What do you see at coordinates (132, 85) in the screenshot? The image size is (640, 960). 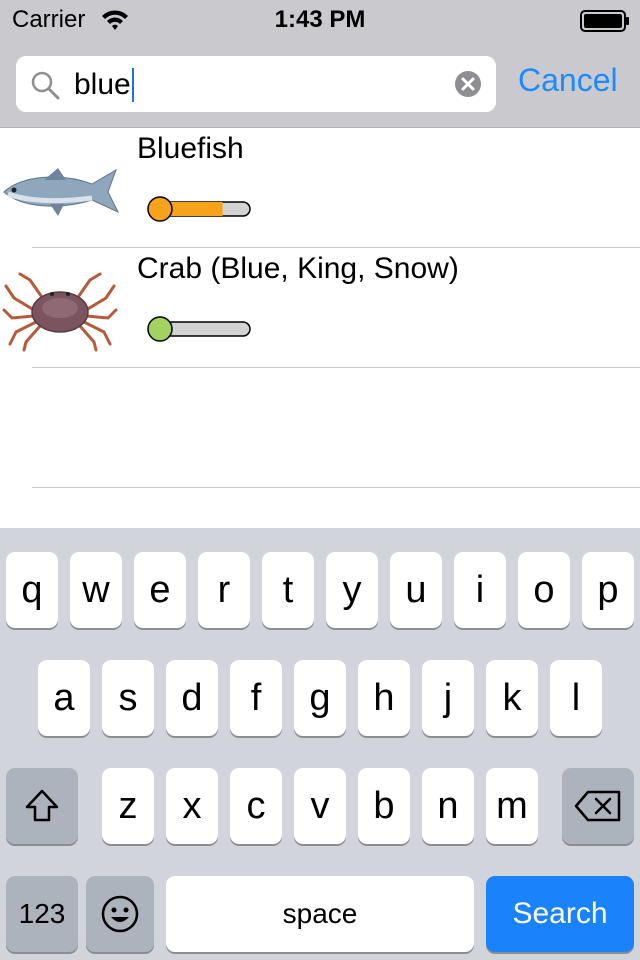 I see `text-cursor` at bounding box center [132, 85].